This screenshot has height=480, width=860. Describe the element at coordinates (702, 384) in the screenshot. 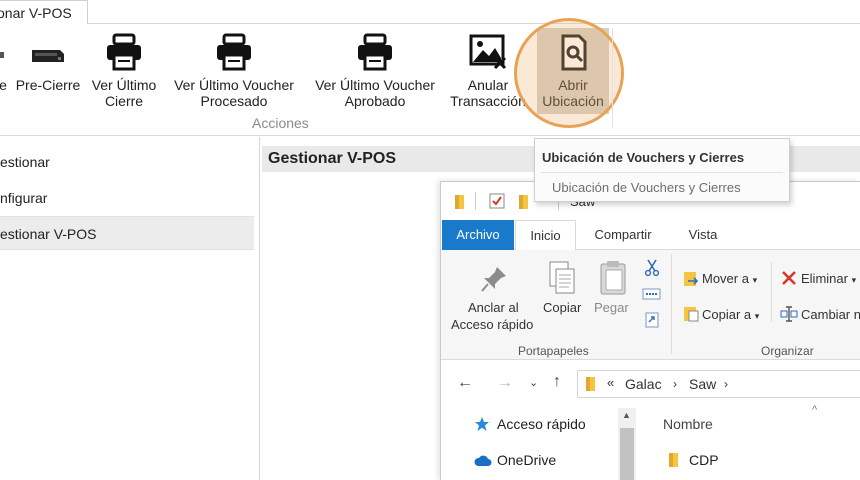

I see `breadcrumb-saw: Saw` at that location.